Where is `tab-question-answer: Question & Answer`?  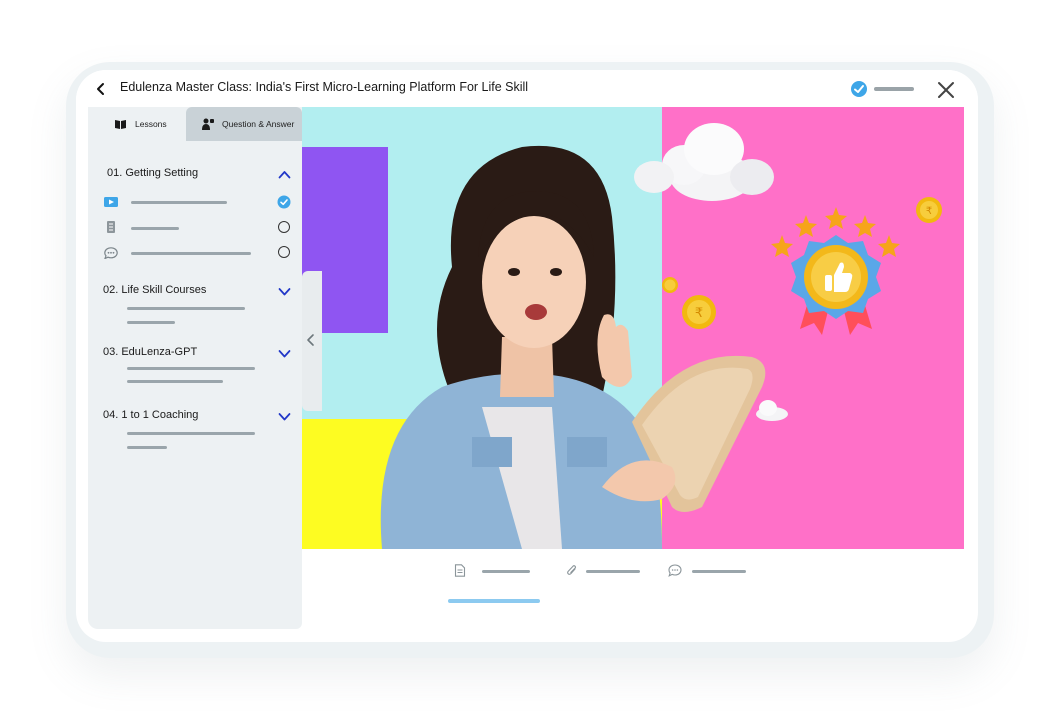
tab-question-answer: Question & Answer is located at coordinates (244, 124).